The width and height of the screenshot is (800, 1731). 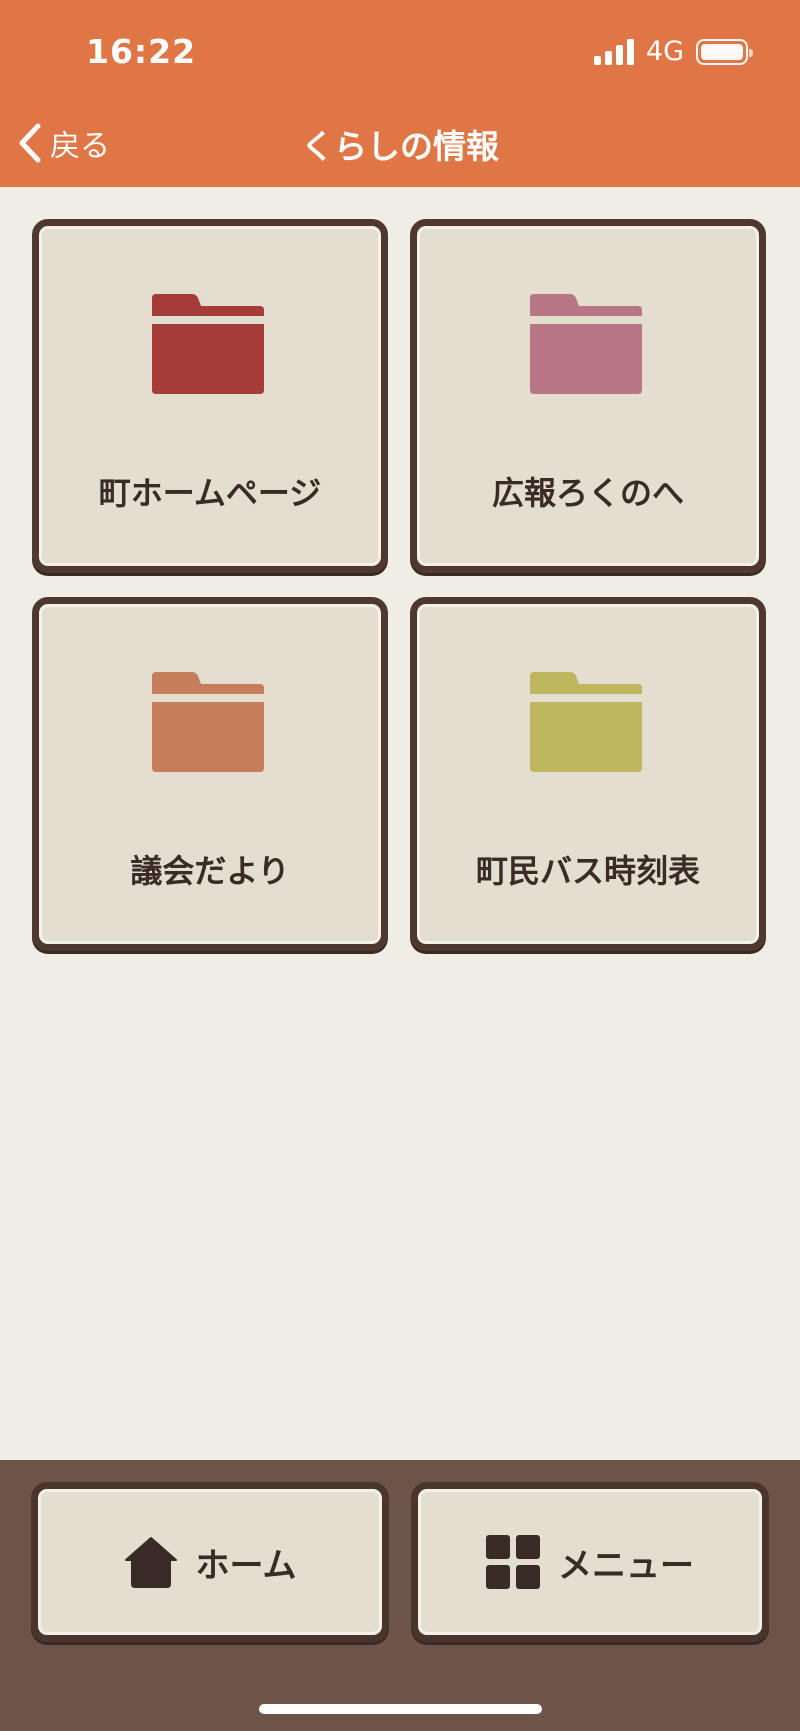 What do you see at coordinates (588, 774) in the screenshot?
I see `tile-bus-timetable: 町民バス時刻表` at bounding box center [588, 774].